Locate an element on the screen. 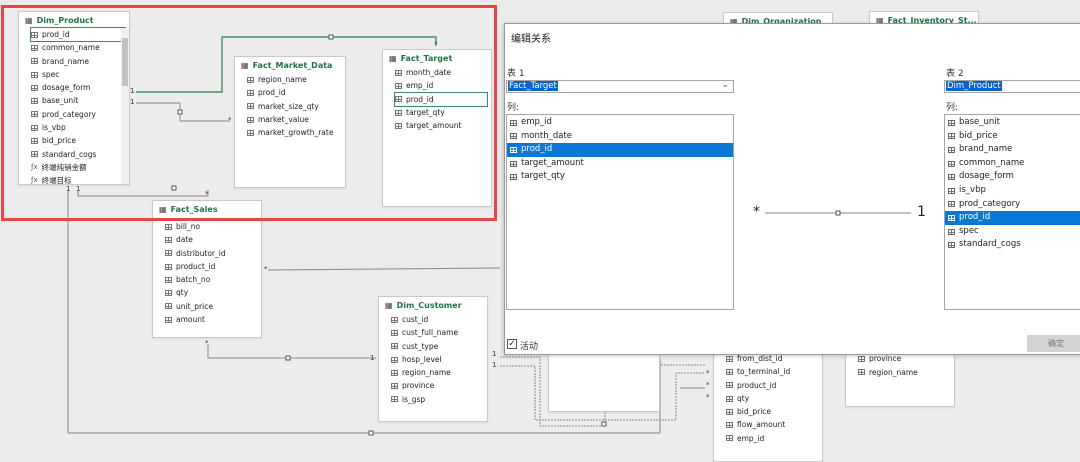 Image resolution: width=1080 pixels, height=462 pixels. field-row: flow_amount is located at coordinates (774, 424).